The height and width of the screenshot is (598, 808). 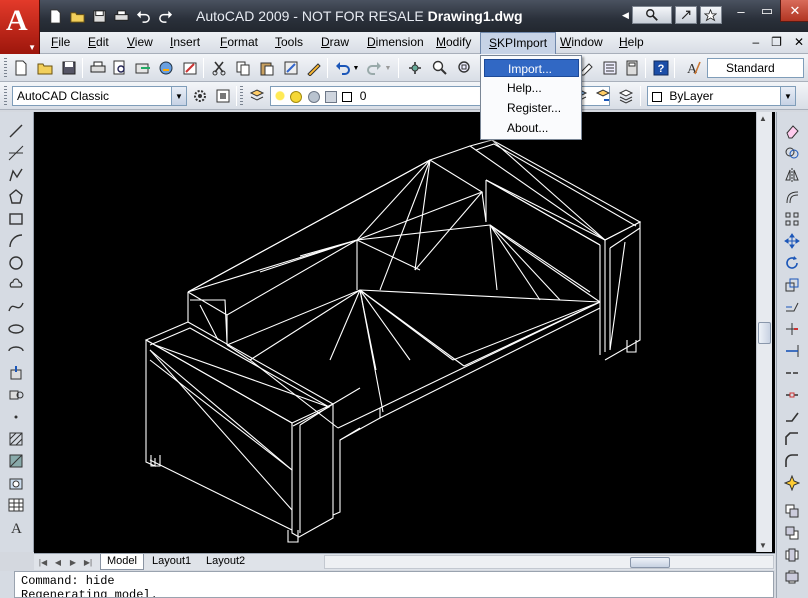 I want to click on break-at-point-icon, so click(x=792, y=373).